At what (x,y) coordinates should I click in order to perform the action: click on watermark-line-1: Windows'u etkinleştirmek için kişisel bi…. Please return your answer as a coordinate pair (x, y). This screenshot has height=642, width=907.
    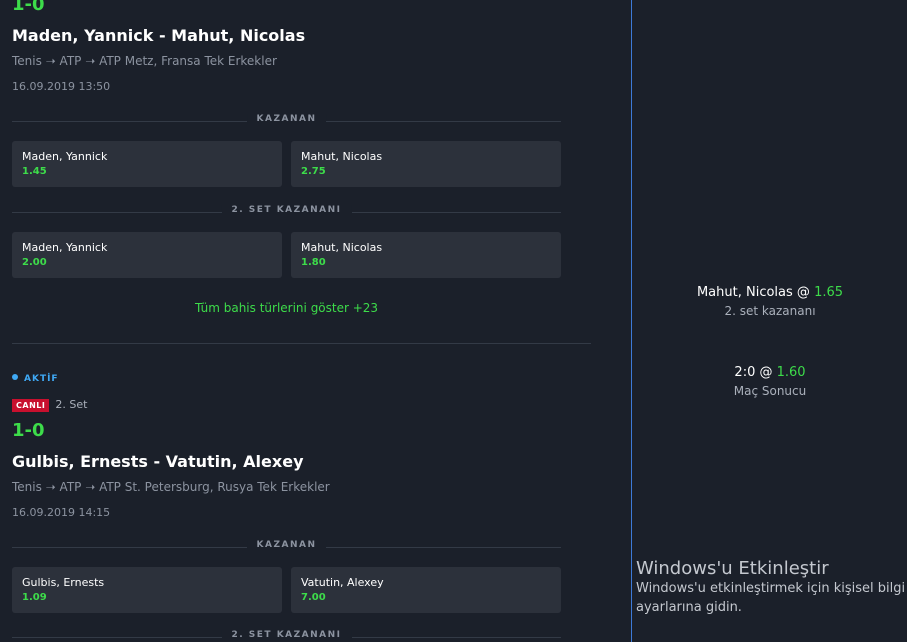
    Looking at the image, I should click on (771, 588).